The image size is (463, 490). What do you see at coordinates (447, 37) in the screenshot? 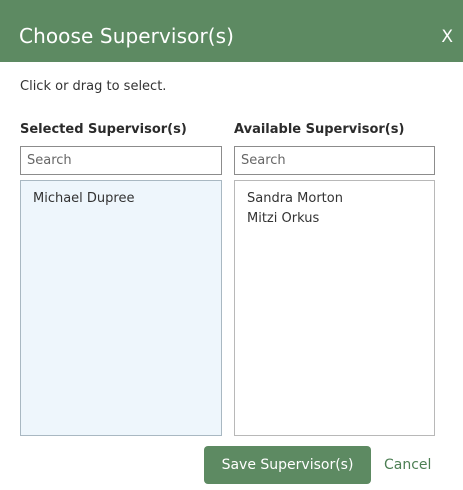
I see `close-icon: X` at bounding box center [447, 37].